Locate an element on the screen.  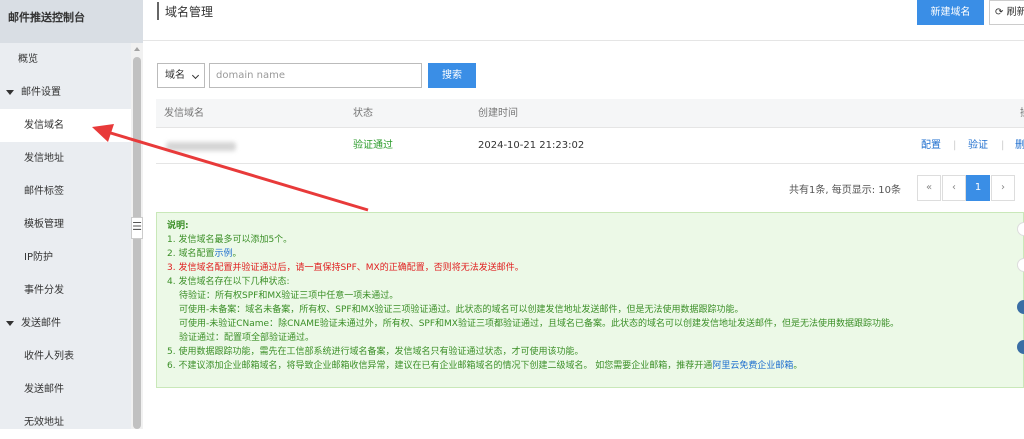
refresh-button: ⟳ 刷新 is located at coordinates (1006, 12).